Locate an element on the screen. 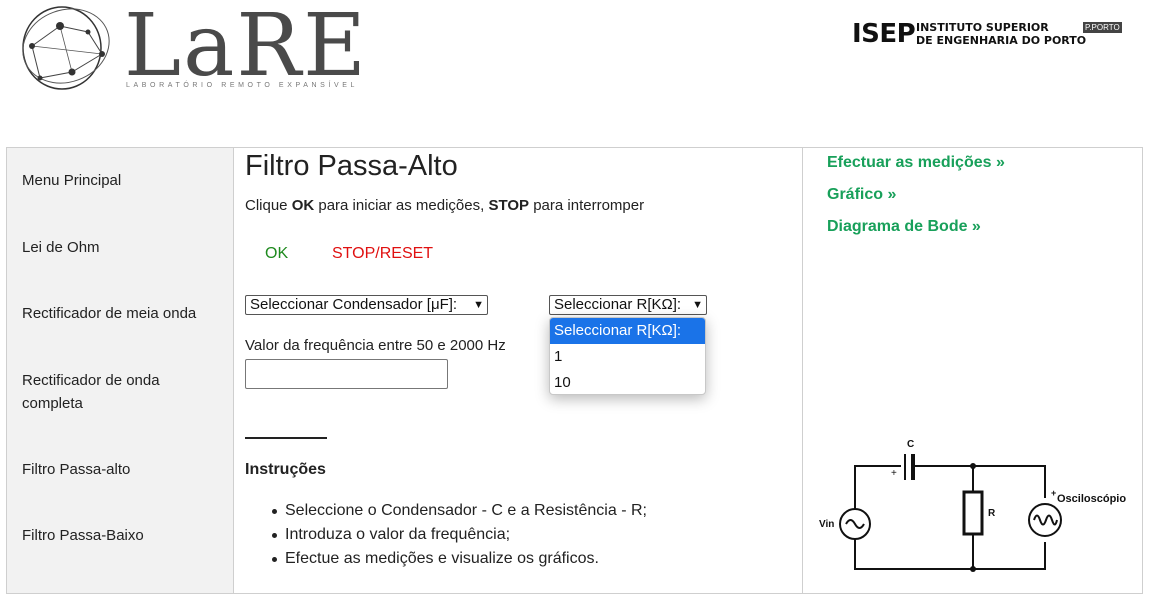  divider is located at coordinates (286, 438).